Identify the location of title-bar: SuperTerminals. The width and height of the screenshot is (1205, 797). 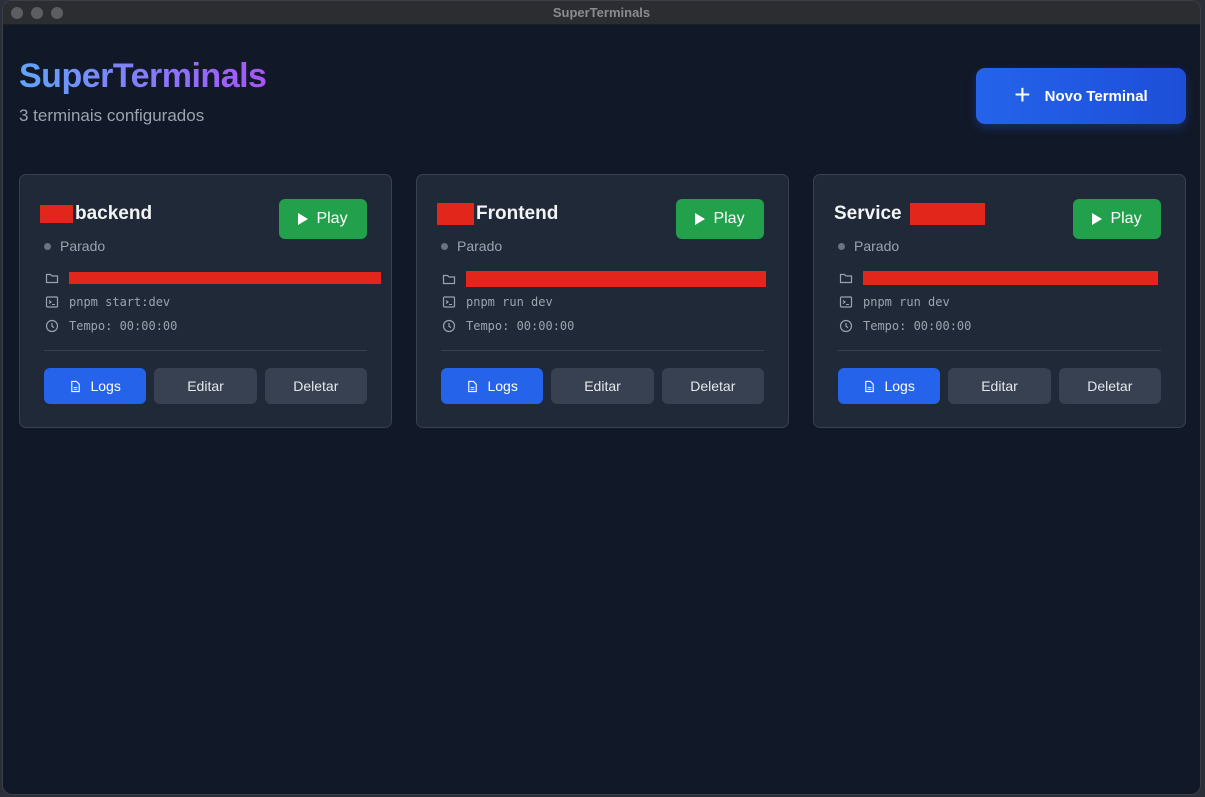
(601, 13).